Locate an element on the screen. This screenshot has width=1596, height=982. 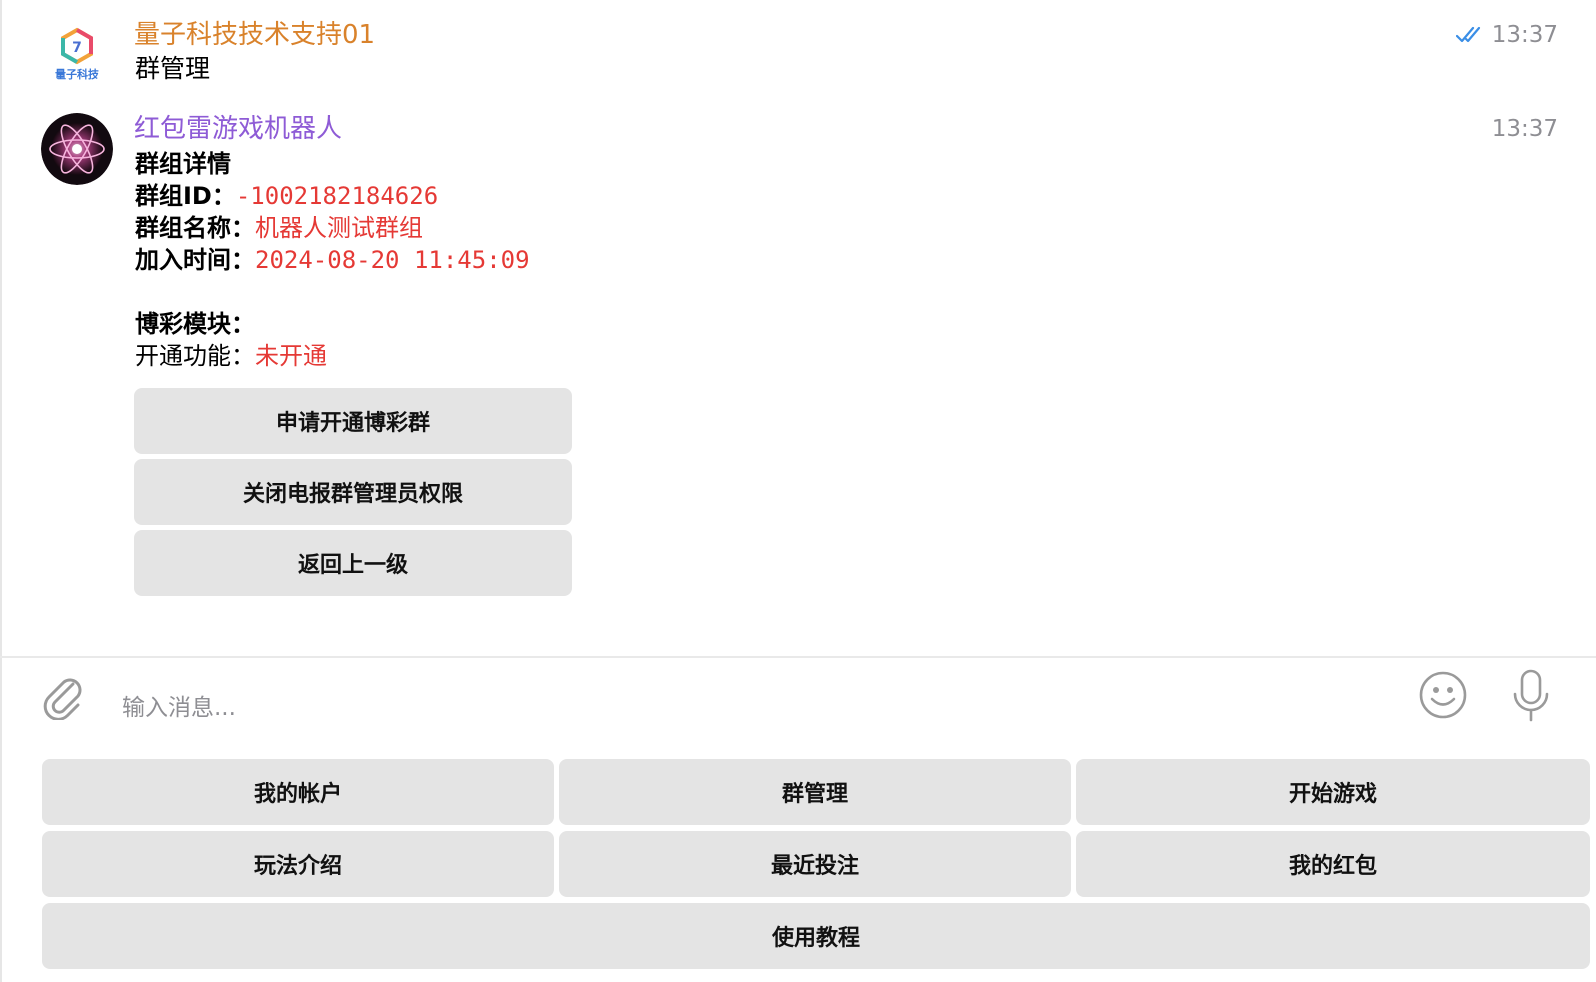
sender-name: 量子科技技术支持01 is located at coordinates (254, 35).